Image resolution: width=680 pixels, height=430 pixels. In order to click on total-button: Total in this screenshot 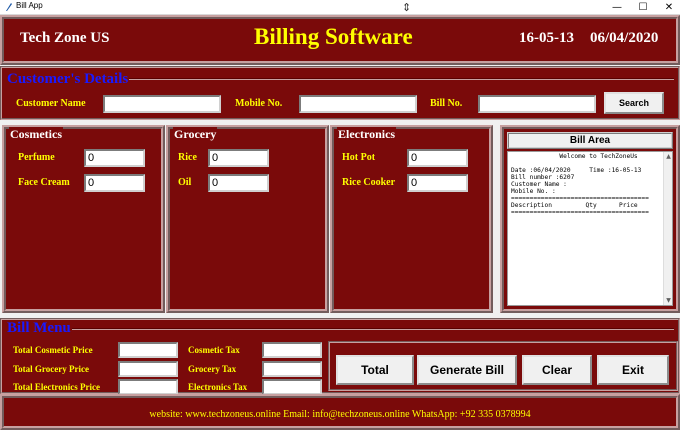, I will do `click(375, 370)`.